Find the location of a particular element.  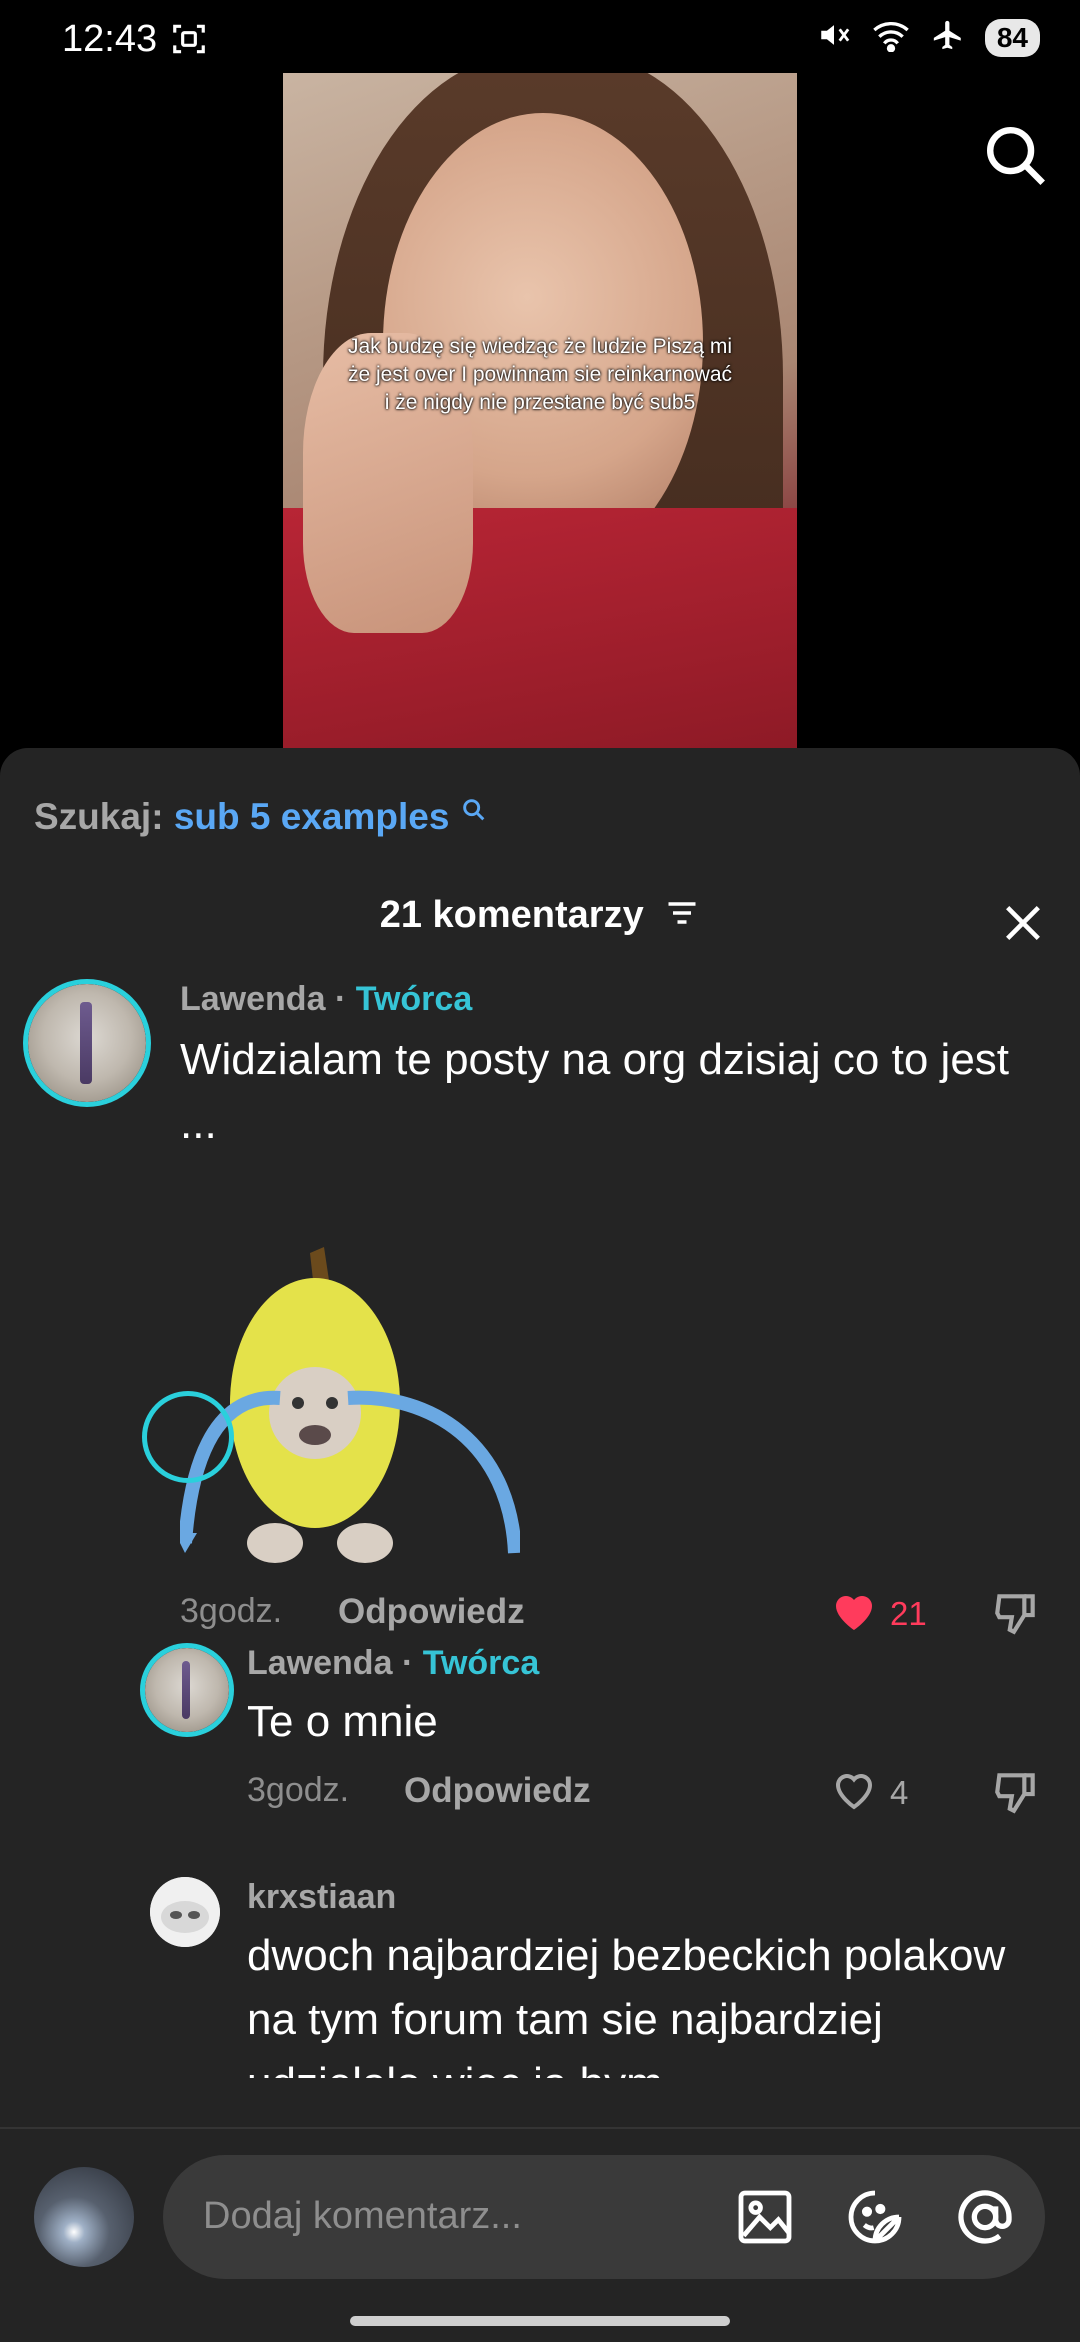

banana-cat-sticker is located at coordinates (348, 1413).